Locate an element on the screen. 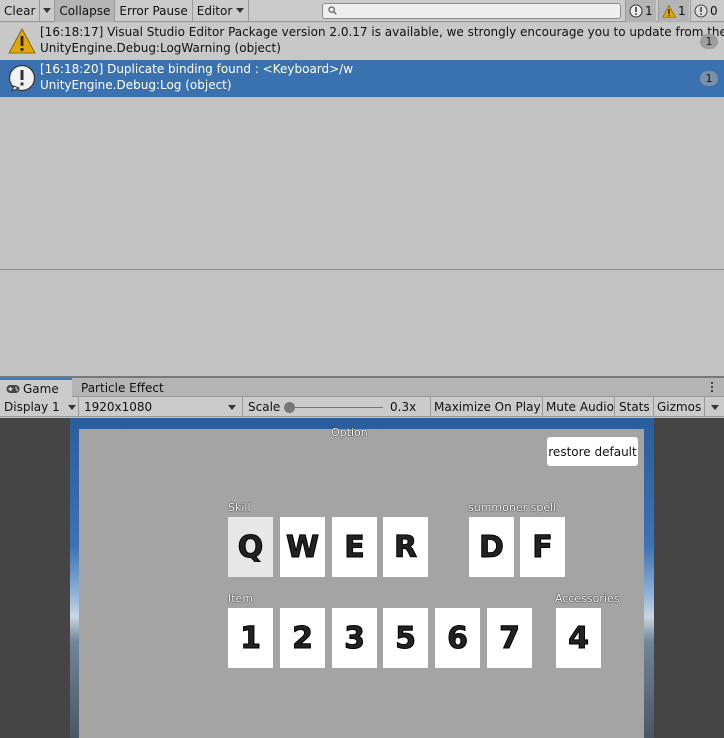 This screenshot has width=724, height=738. maximize-on-play-toggle: Maximize On Play is located at coordinates (487, 407).